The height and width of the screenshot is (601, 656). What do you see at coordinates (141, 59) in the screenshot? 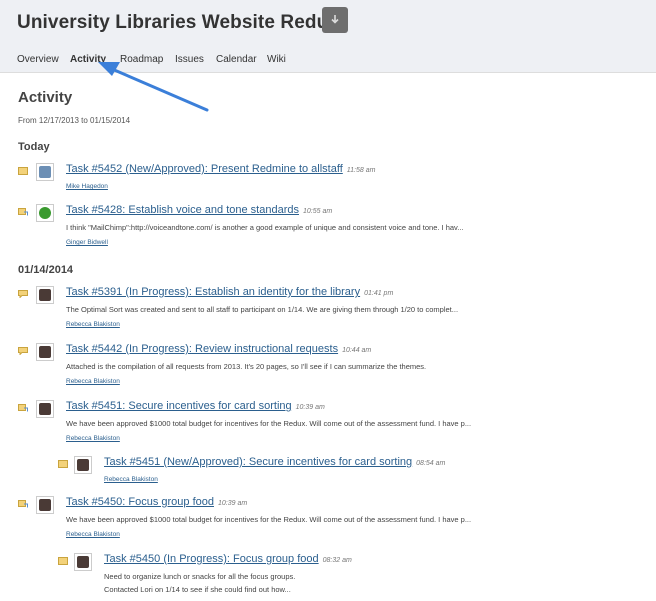
I see `tab-roadmap: Roadmap` at bounding box center [141, 59].